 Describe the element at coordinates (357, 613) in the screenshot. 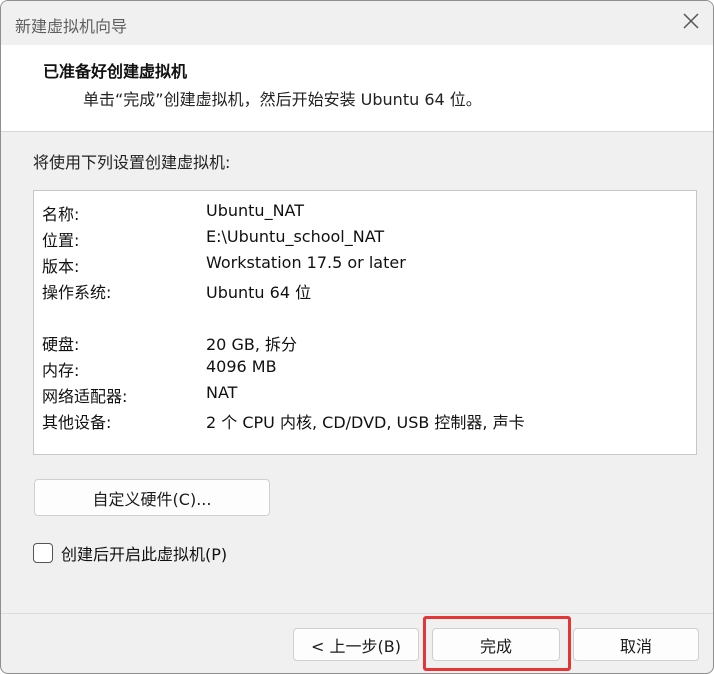

I see `footer-divider` at that location.